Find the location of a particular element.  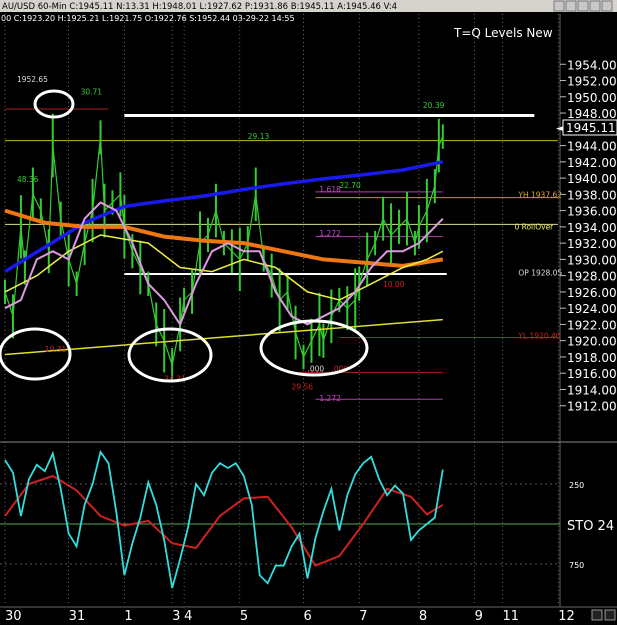

price-tick-label: 1934.00 is located at coordinates (592, 228).